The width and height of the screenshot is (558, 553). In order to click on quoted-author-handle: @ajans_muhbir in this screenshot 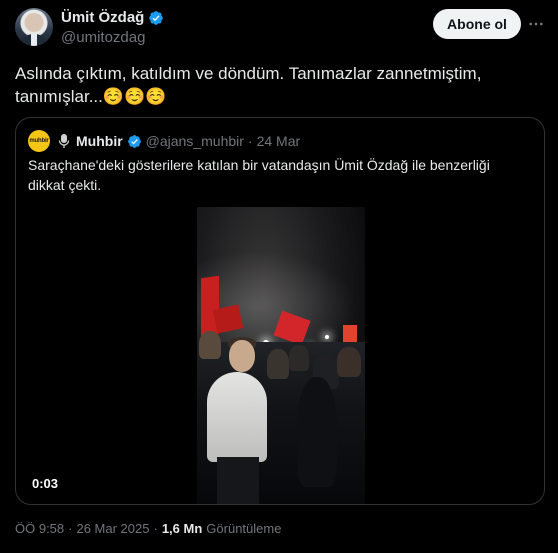, I will do `click(195, 141)`.